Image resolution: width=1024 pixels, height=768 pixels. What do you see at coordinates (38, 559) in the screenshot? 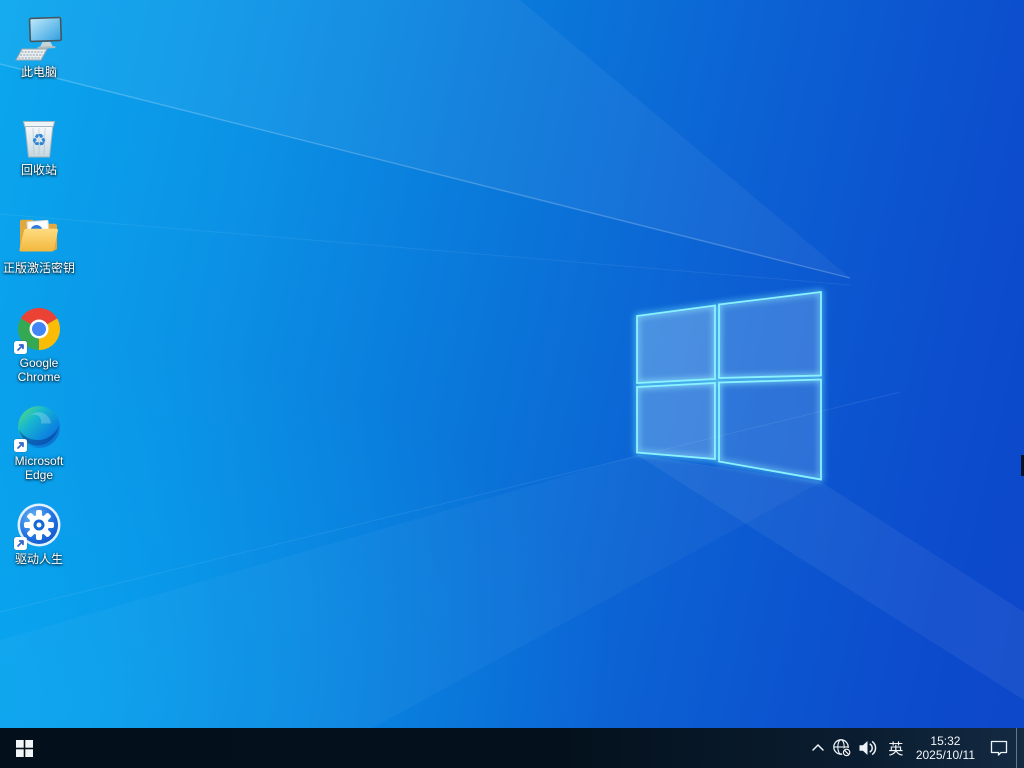
I see `desktop-icon-label: 驱动人生` at bounding box center [38, 559].